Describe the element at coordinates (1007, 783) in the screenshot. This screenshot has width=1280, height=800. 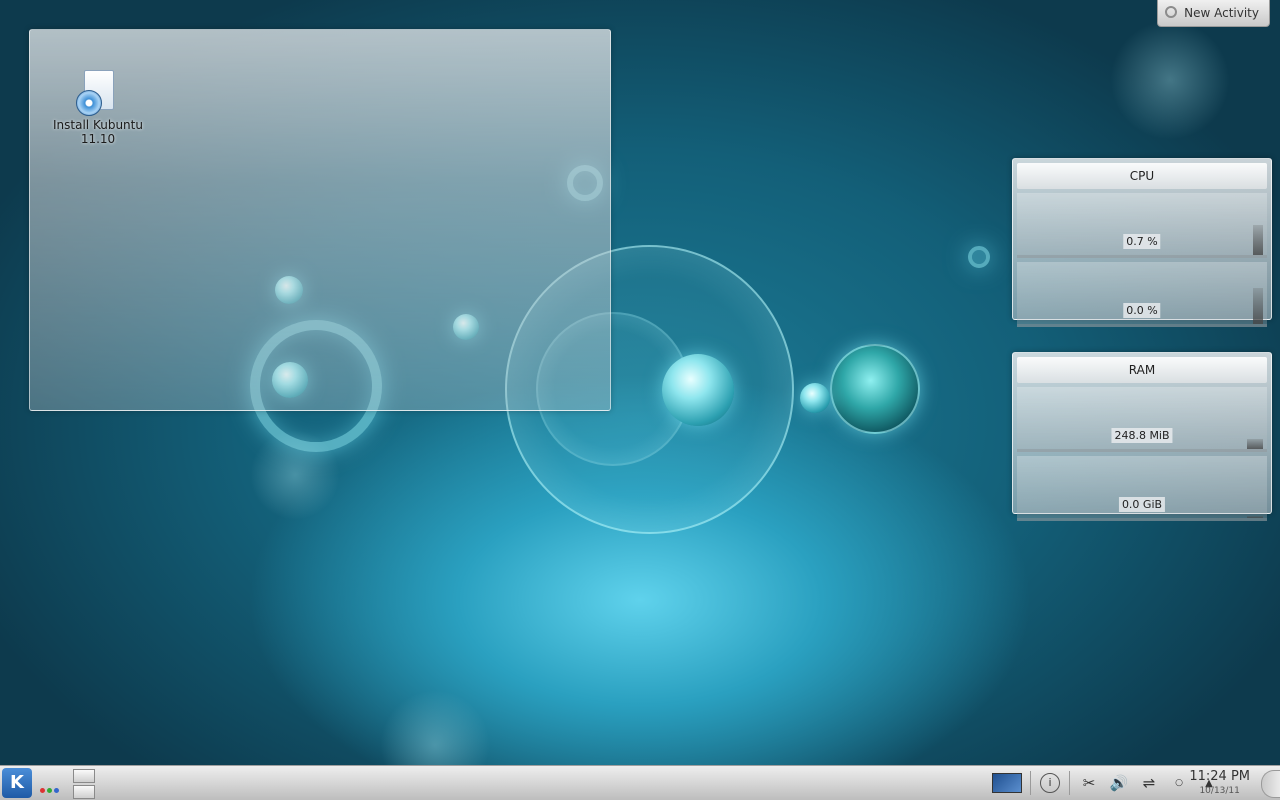
I see `display-icon` at that location.